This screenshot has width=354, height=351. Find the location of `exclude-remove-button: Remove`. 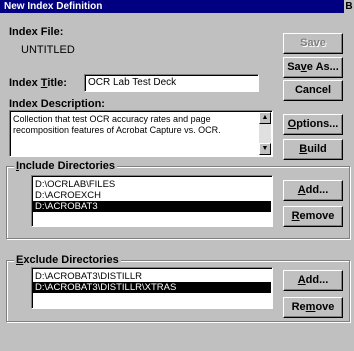

exclude-remove-button: Remove is located at coordinates (313, 307).